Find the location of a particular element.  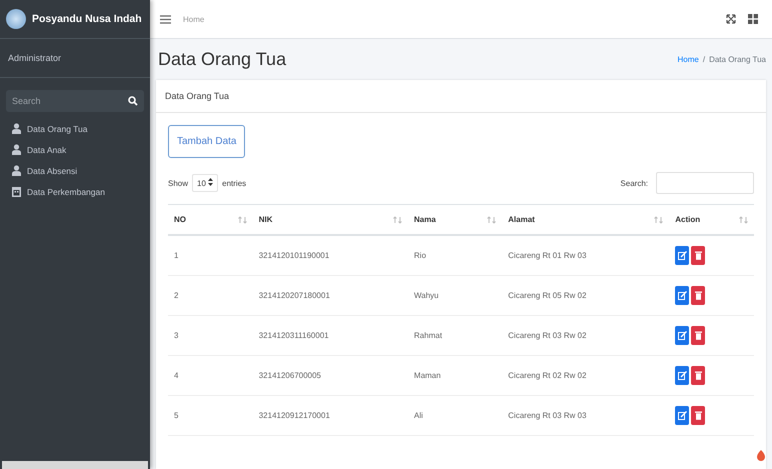

table-cell: Ali is located at coordinates (455, 416).